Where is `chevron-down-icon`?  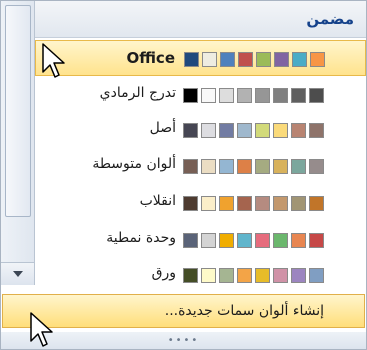 chevron-down-icon is located at coordinates (17, 274).